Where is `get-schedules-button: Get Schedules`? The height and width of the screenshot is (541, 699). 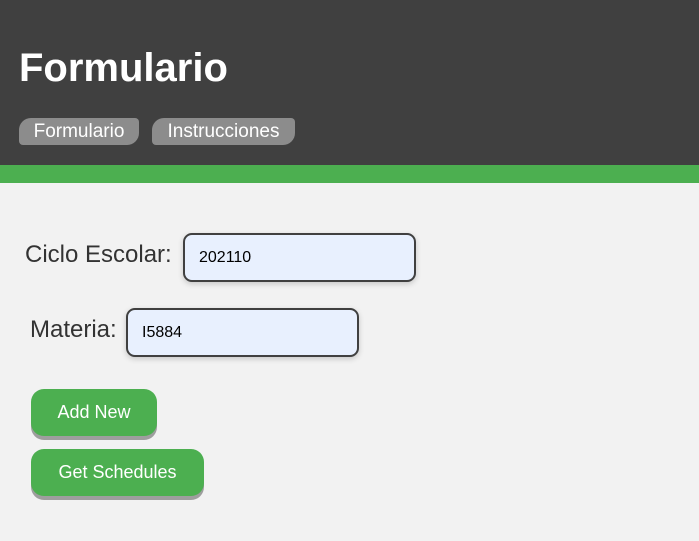 get-schedules-button: Get Schedules is located at coordinates (117, 472).